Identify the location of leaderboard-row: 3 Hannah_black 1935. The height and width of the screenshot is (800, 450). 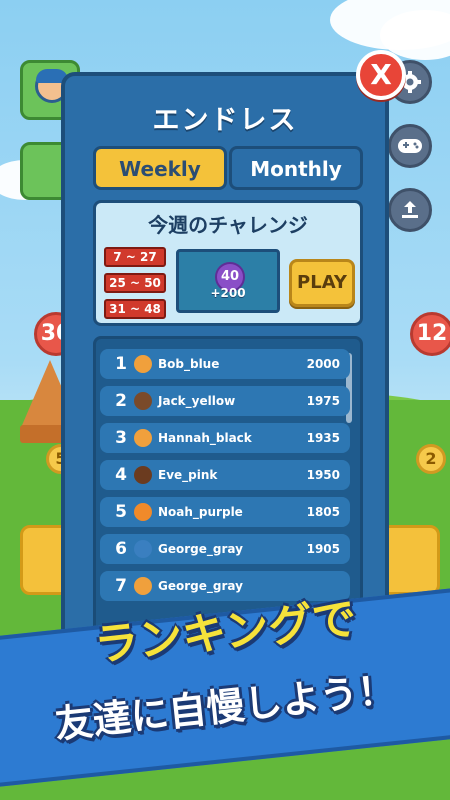
(225, 438).